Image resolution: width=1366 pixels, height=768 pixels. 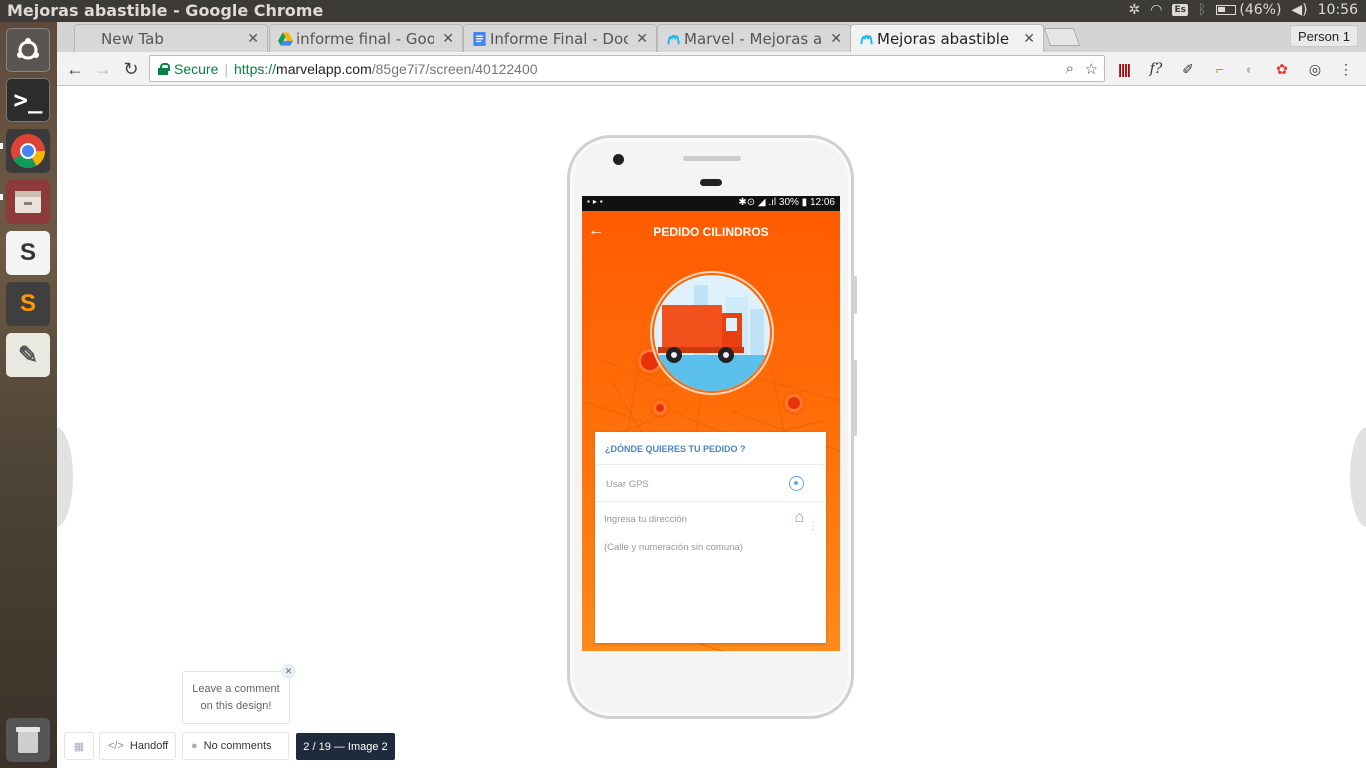 What do you see at coordinates (712, 338) in the screenshot?
I see `truck-icon` at bounding box center [712, 338].